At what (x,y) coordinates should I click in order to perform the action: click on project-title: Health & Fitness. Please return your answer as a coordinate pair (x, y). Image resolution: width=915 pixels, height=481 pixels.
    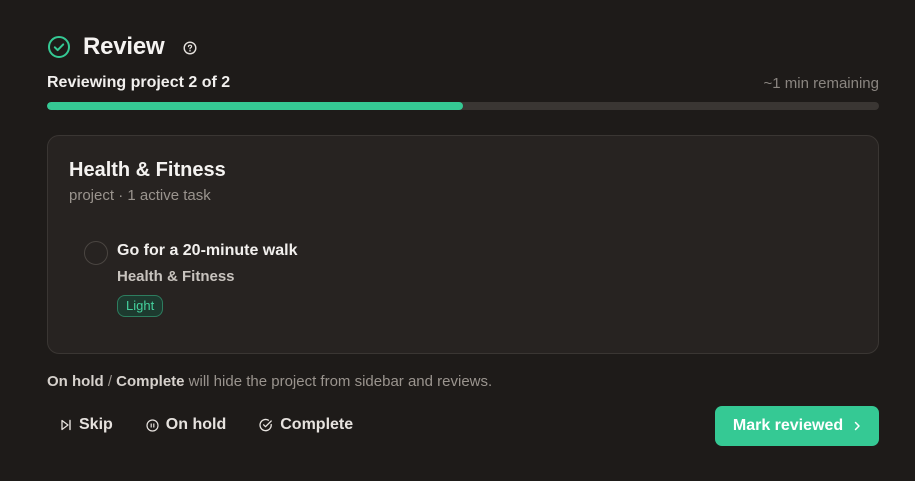
    Looking at the image, I should click on (147, 170).